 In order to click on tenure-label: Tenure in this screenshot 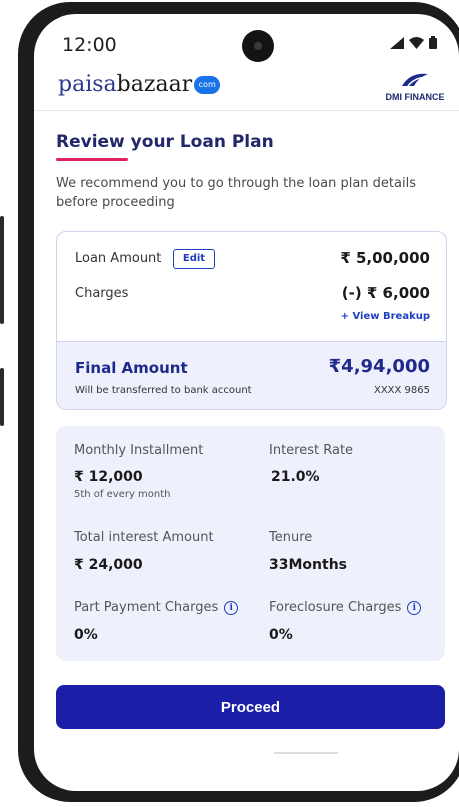, I will do `click(291, 537)`.